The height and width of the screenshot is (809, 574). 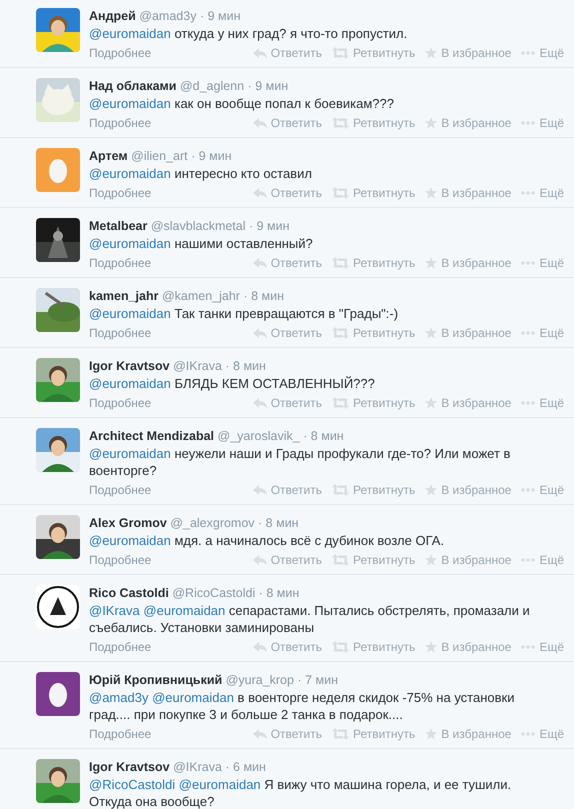 I want to click on user-name: Rico Castoldi, so click(x=129, y=593).